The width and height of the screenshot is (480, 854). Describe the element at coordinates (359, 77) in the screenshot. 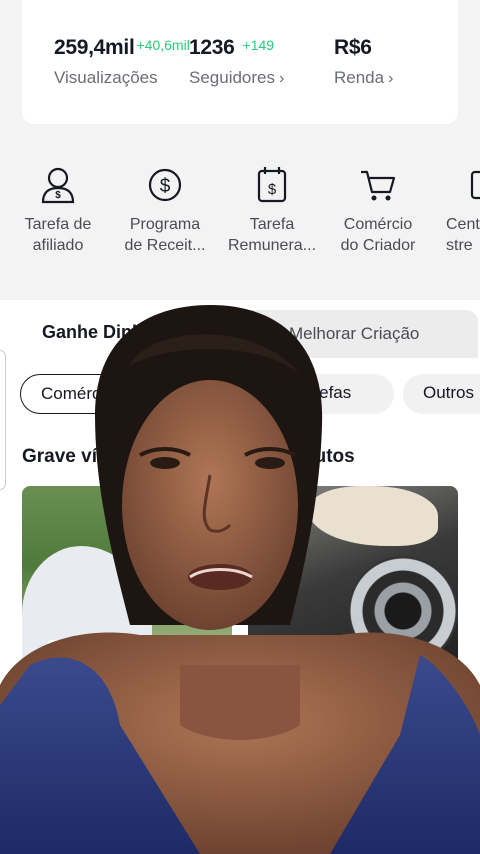

I see `income-label-text: Renda` at that location.